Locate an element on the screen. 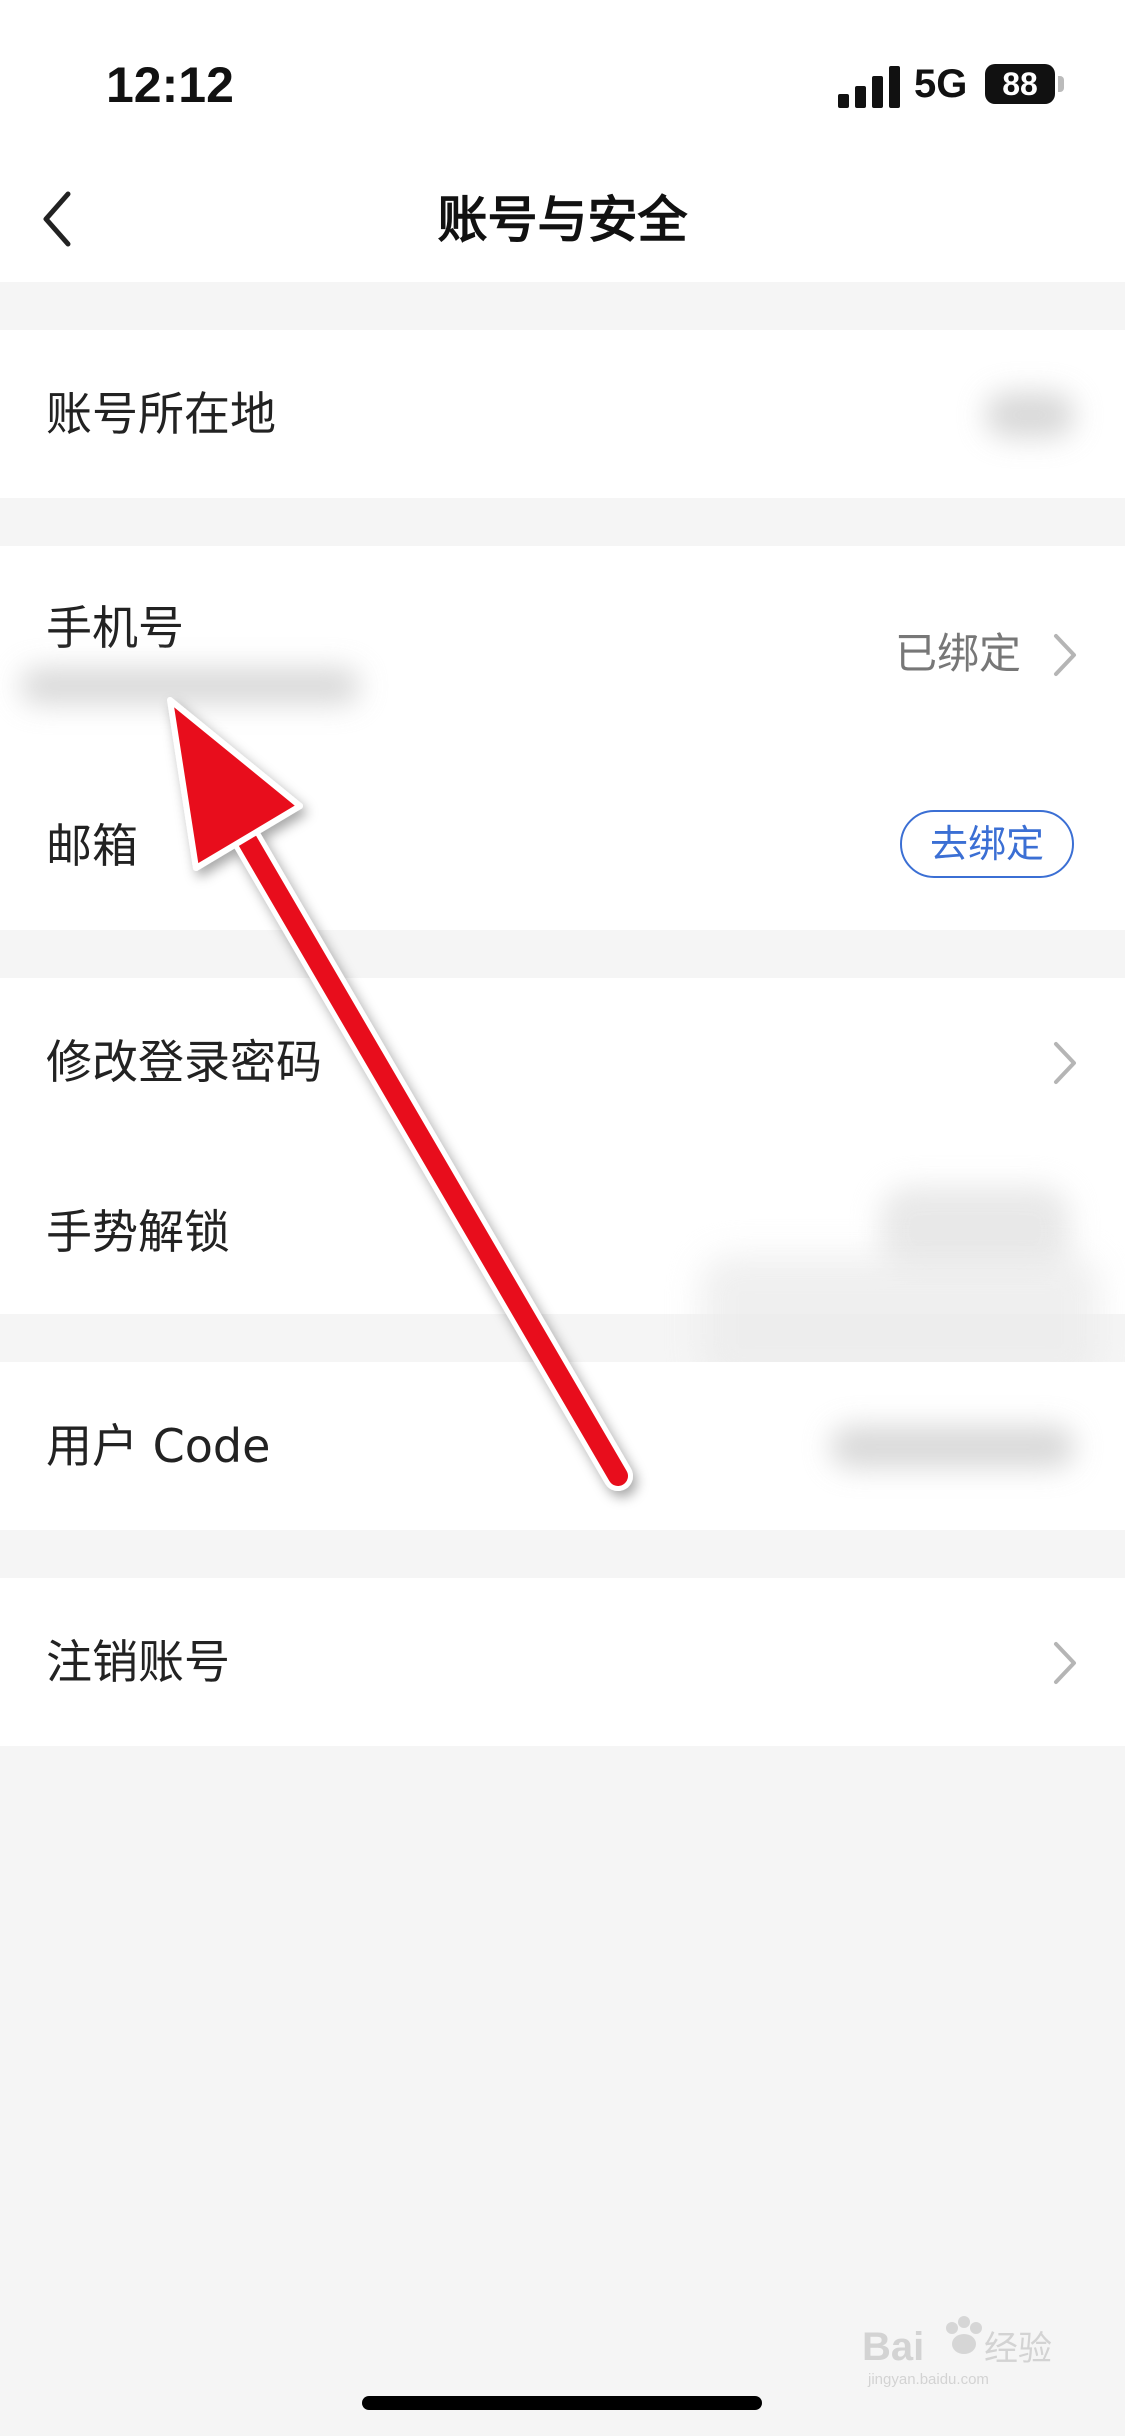 The image size is (1125, 2436). row-label: 手势解锁 is located at coordinates (138, 1232).